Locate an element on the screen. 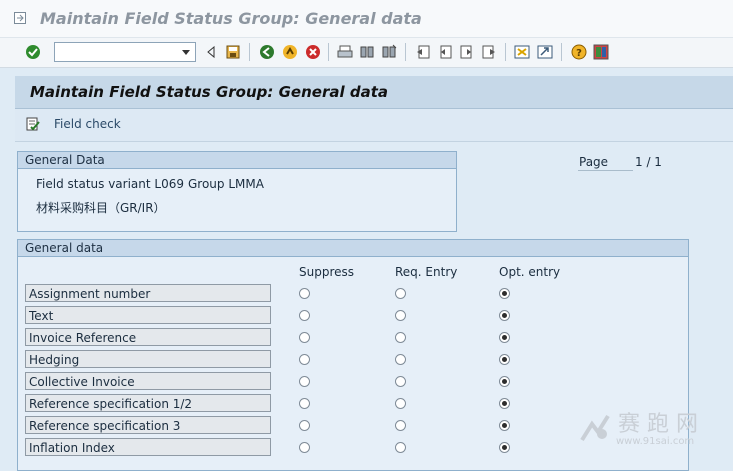 The height and width of the screenshot is (471, 733). column-req-entry: Req. Entry is located at coordinates (426, 272).